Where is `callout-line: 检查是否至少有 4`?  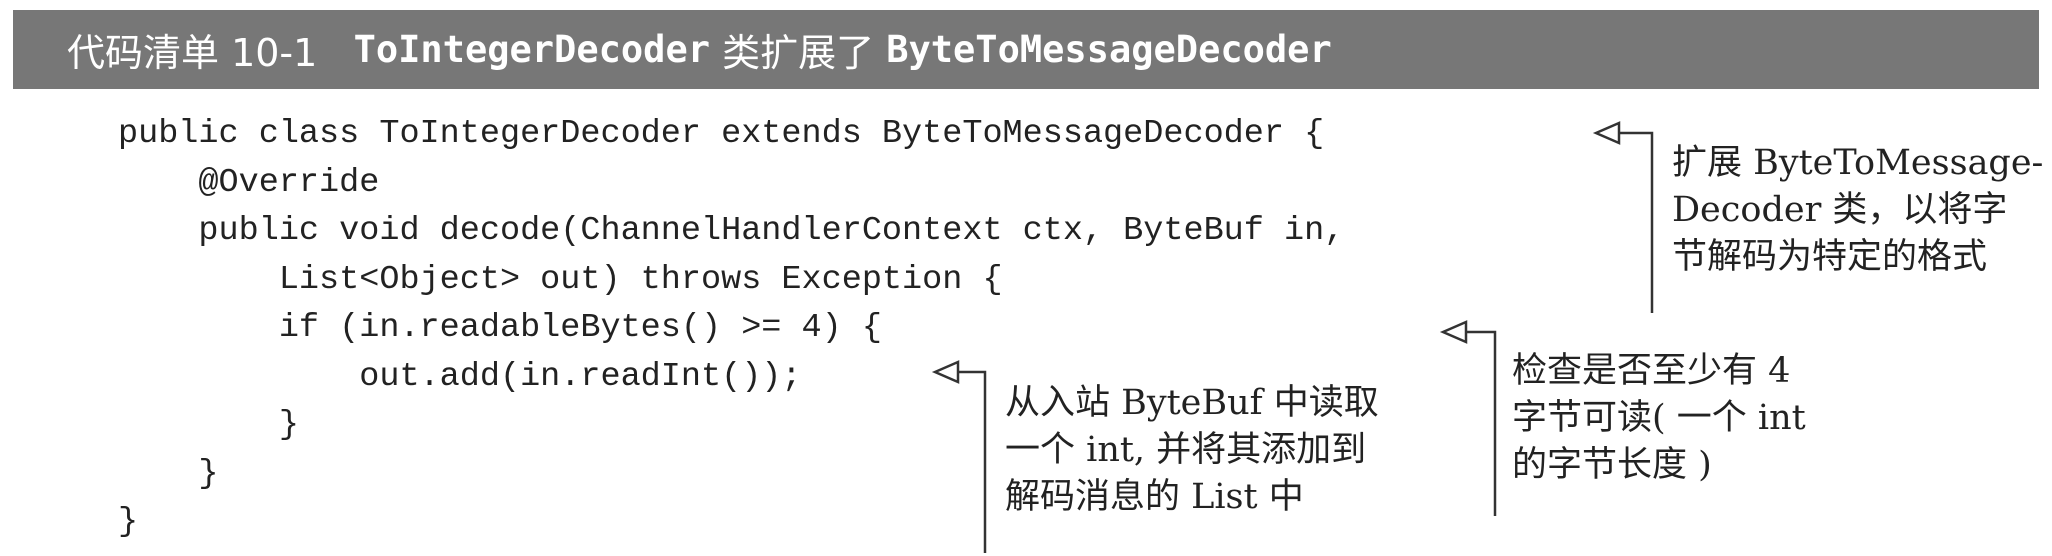
callout-line: 检查是否至少有 4 is located at coordinates (1651, 371).